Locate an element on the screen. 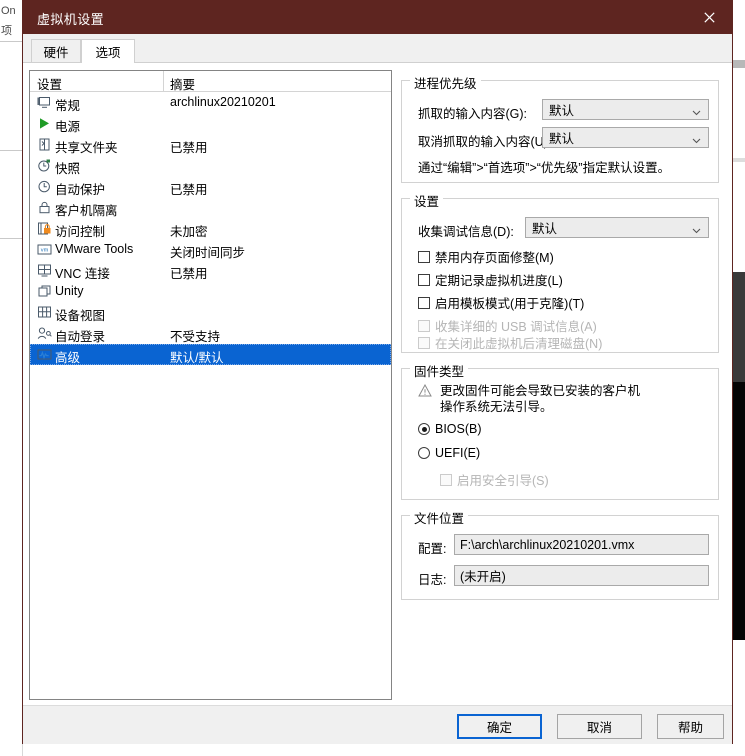 The height and width of the screenshot is (756, 745). checkbox-label: 启用模板模式(用于克隆)(T) is located at coordinates (510, 304).